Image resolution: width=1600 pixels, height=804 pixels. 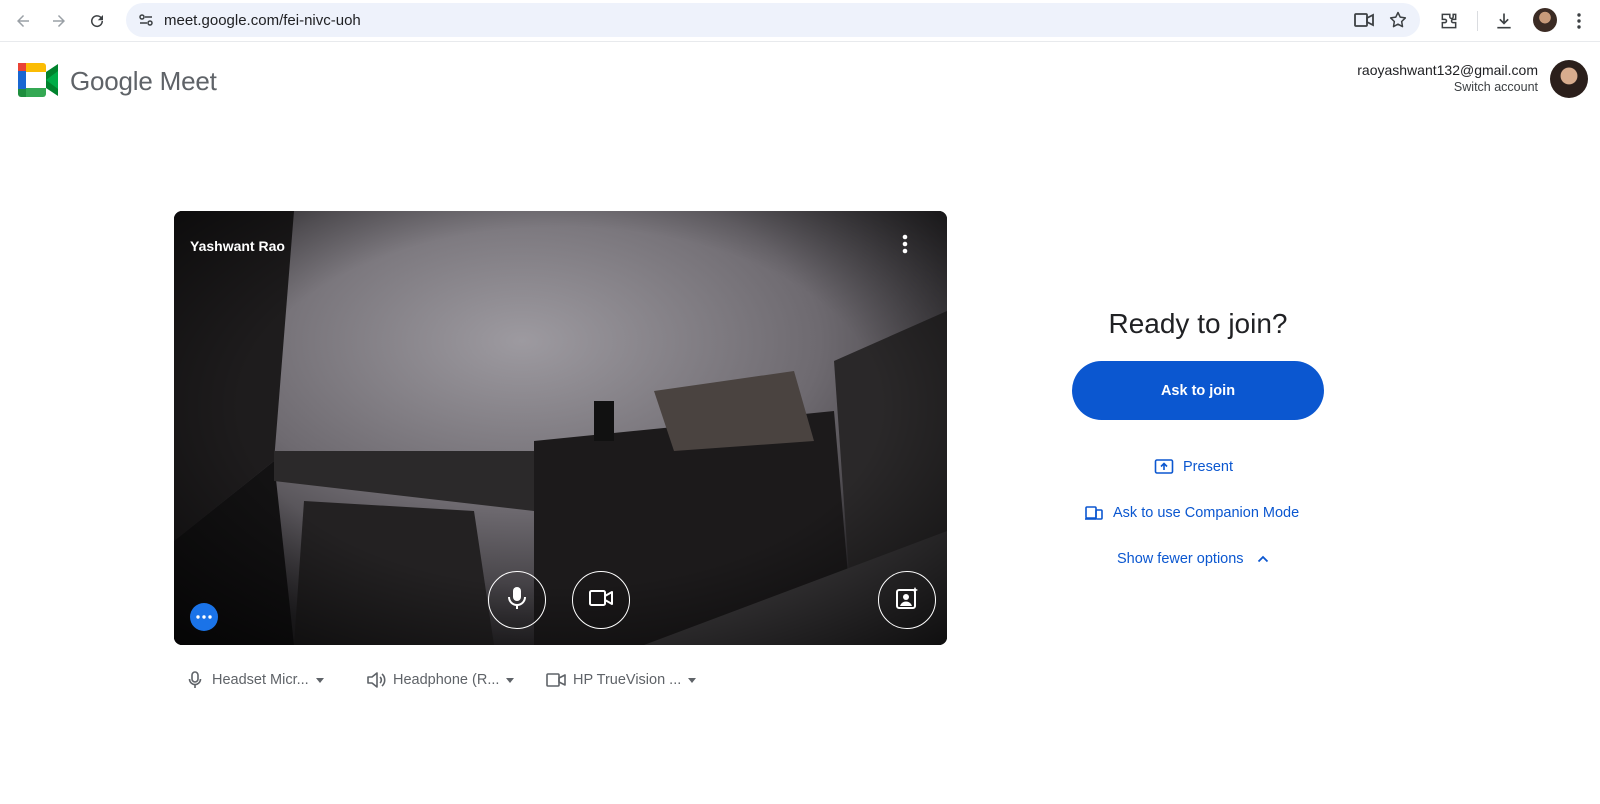 I want to click on extensions-icon, so click(x=1449, y=21).